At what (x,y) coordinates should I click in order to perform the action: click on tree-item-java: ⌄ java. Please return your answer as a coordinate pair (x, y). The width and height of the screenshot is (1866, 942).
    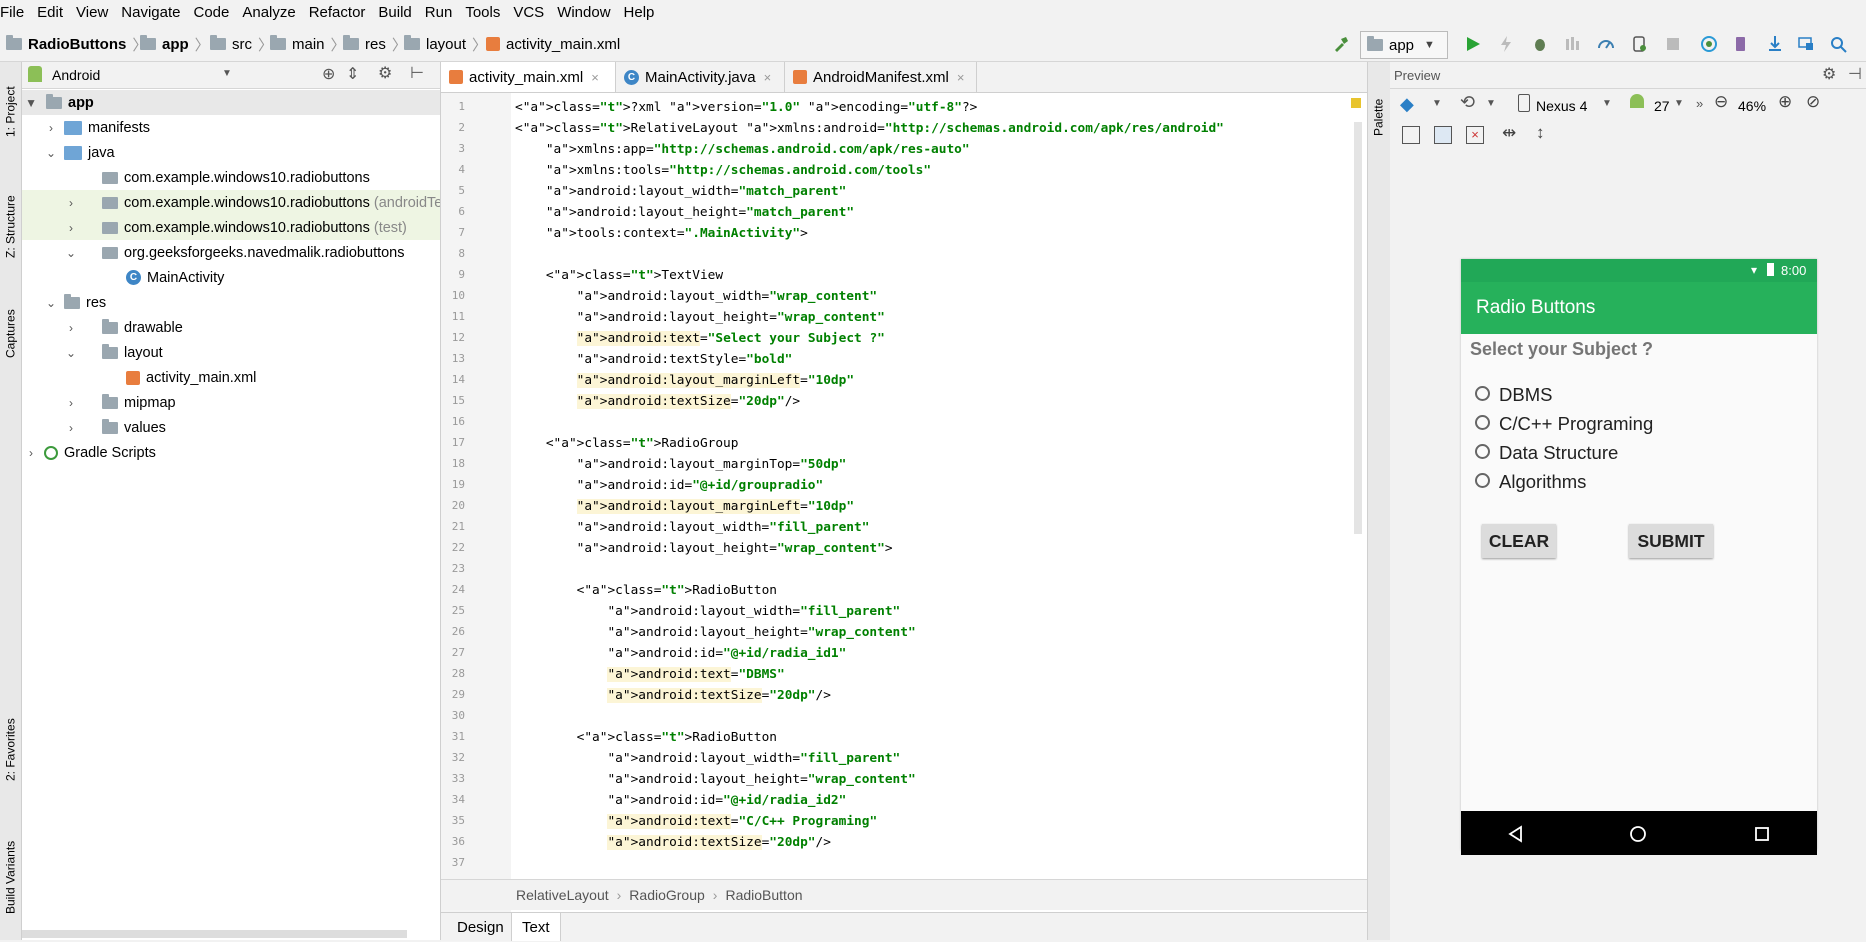
    Looking at the image, I should click on (231, 152).